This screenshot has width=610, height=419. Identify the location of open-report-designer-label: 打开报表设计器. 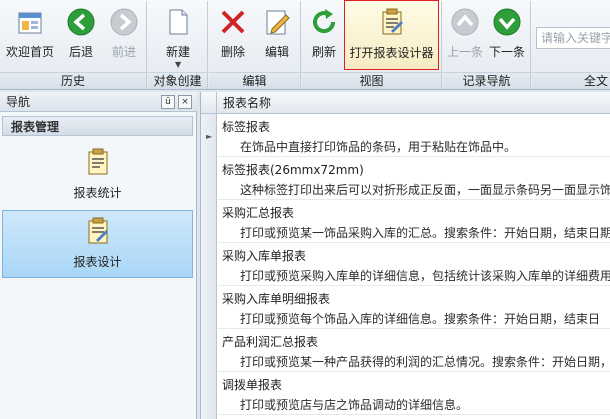
(391, 53).